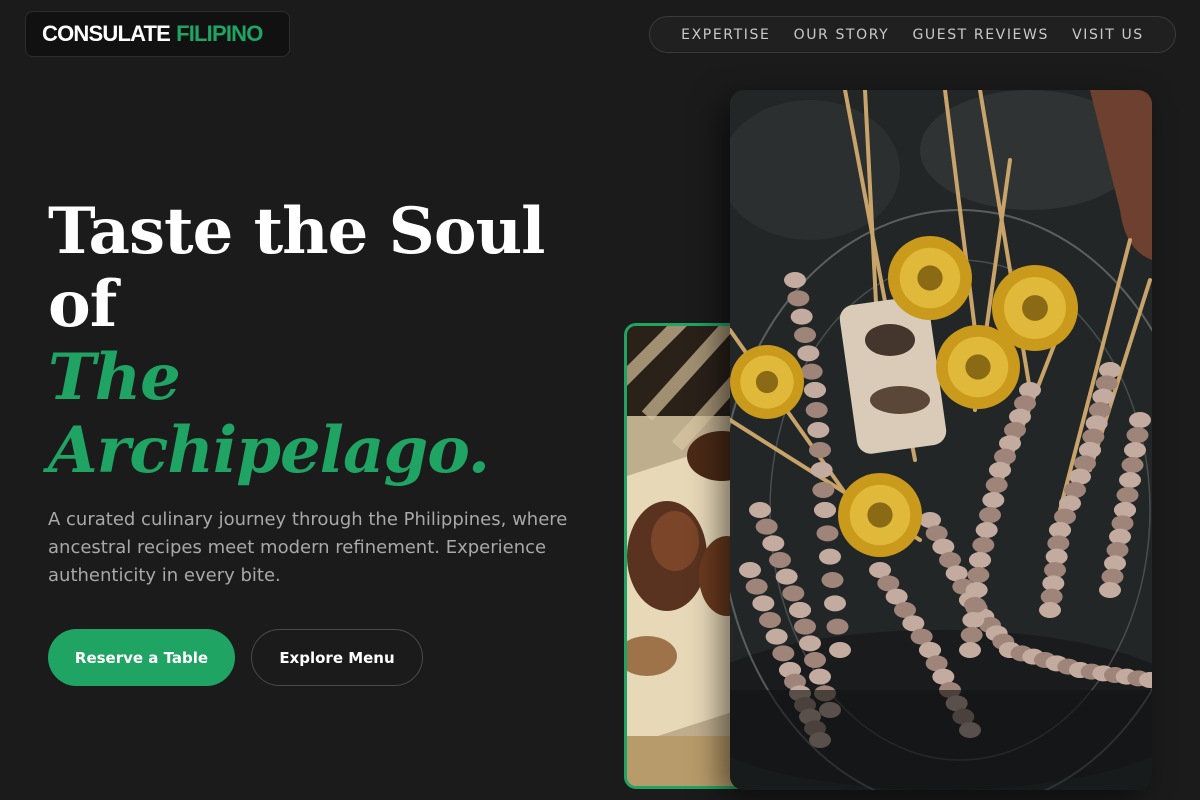 This screenshot has width=1200, height=800. I want to click on headline-line-1: Taste the Soul, so click(296, 231).